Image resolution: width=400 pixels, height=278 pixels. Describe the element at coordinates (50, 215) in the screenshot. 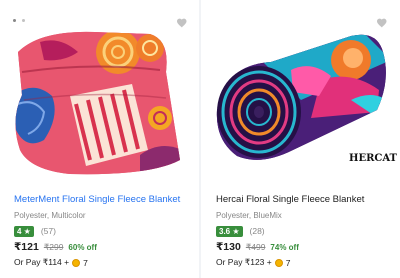

I see `product-subtitle: Polyester, Multicolor` at that location.